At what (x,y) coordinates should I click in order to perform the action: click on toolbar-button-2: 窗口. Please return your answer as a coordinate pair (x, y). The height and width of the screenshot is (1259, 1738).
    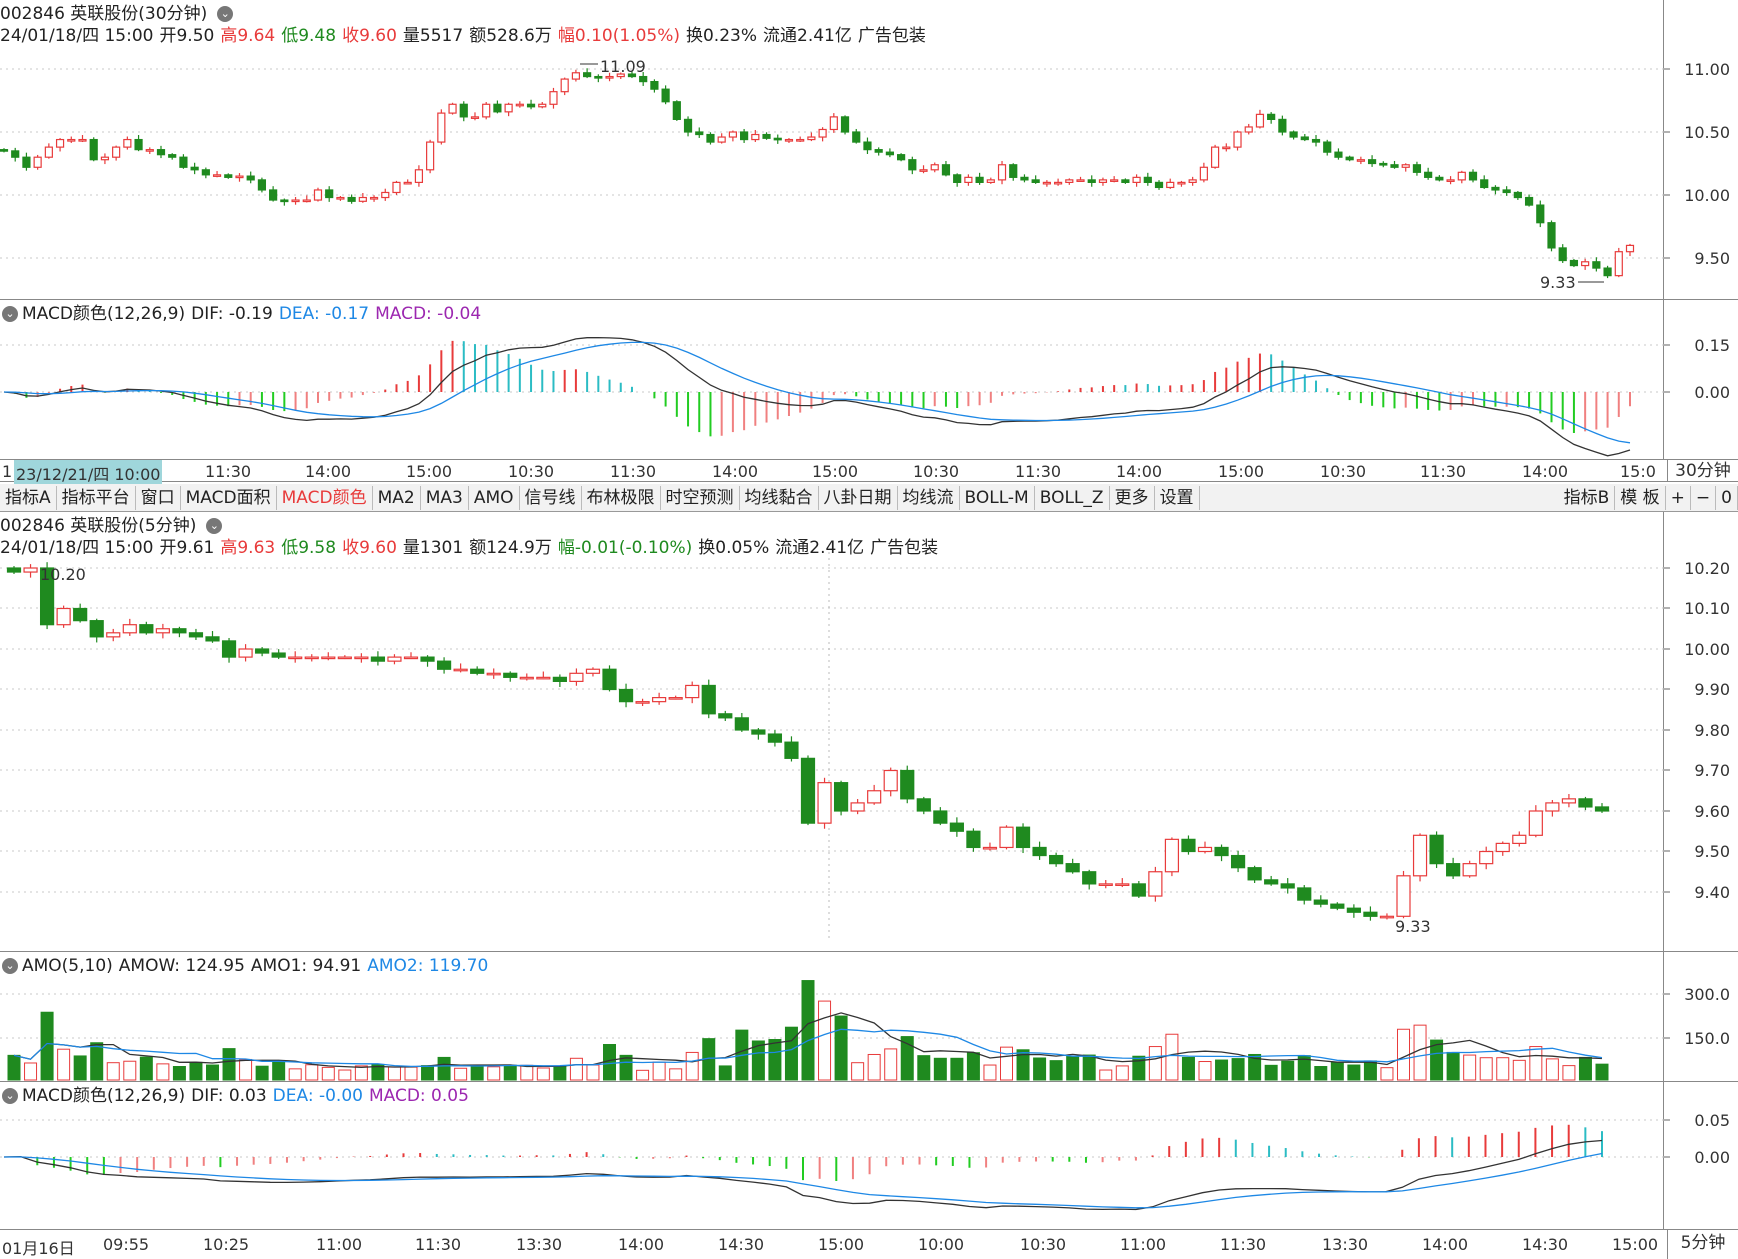
    Looking at the image, I should click on (158, 497).